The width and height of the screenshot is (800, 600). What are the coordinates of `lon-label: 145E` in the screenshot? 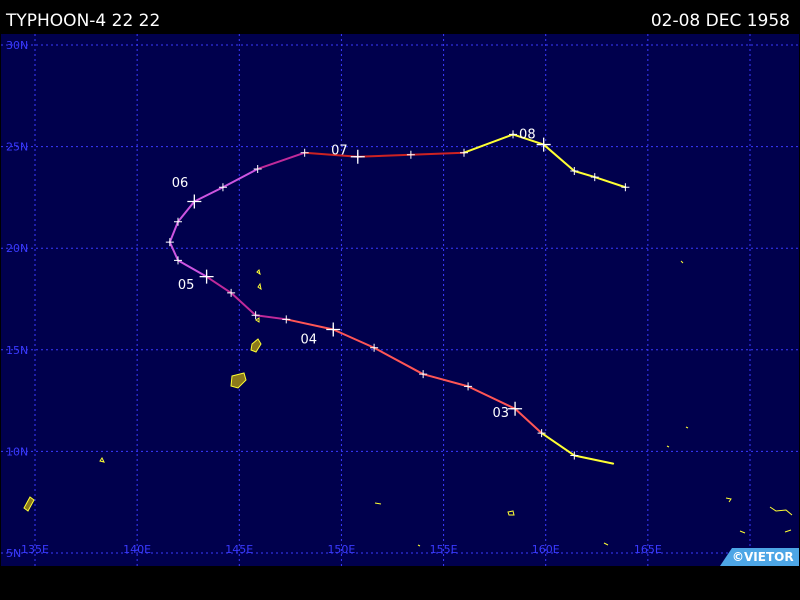 It's located at (239, 549).